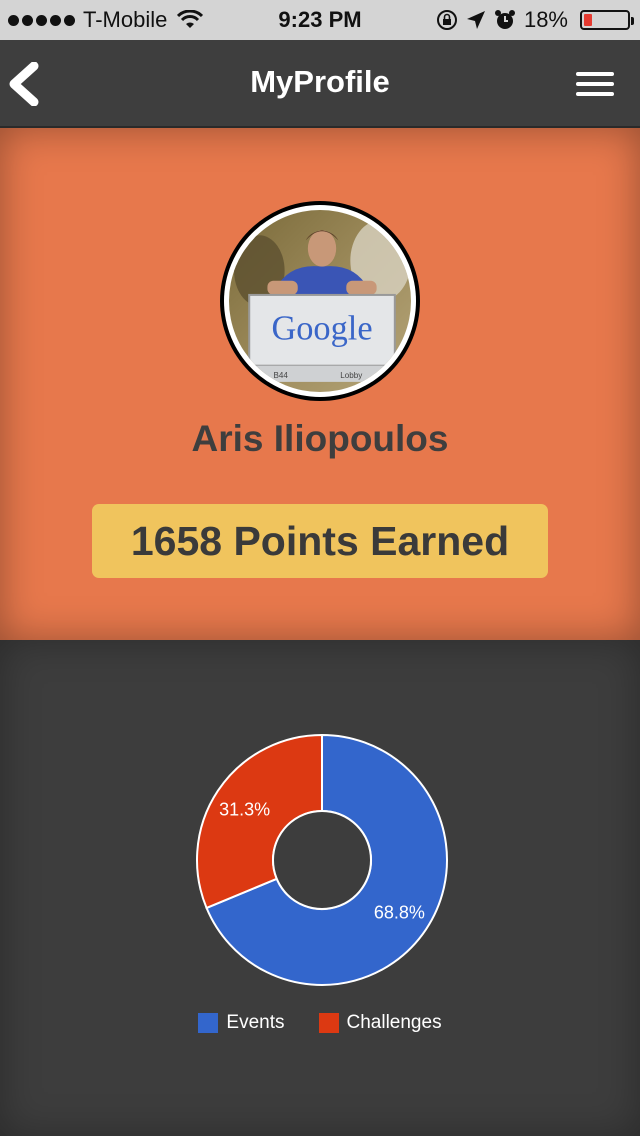 The width and height of the screenshot is (640, 1136). I want to click on photo-sign-text: Google, so click(321, 328).